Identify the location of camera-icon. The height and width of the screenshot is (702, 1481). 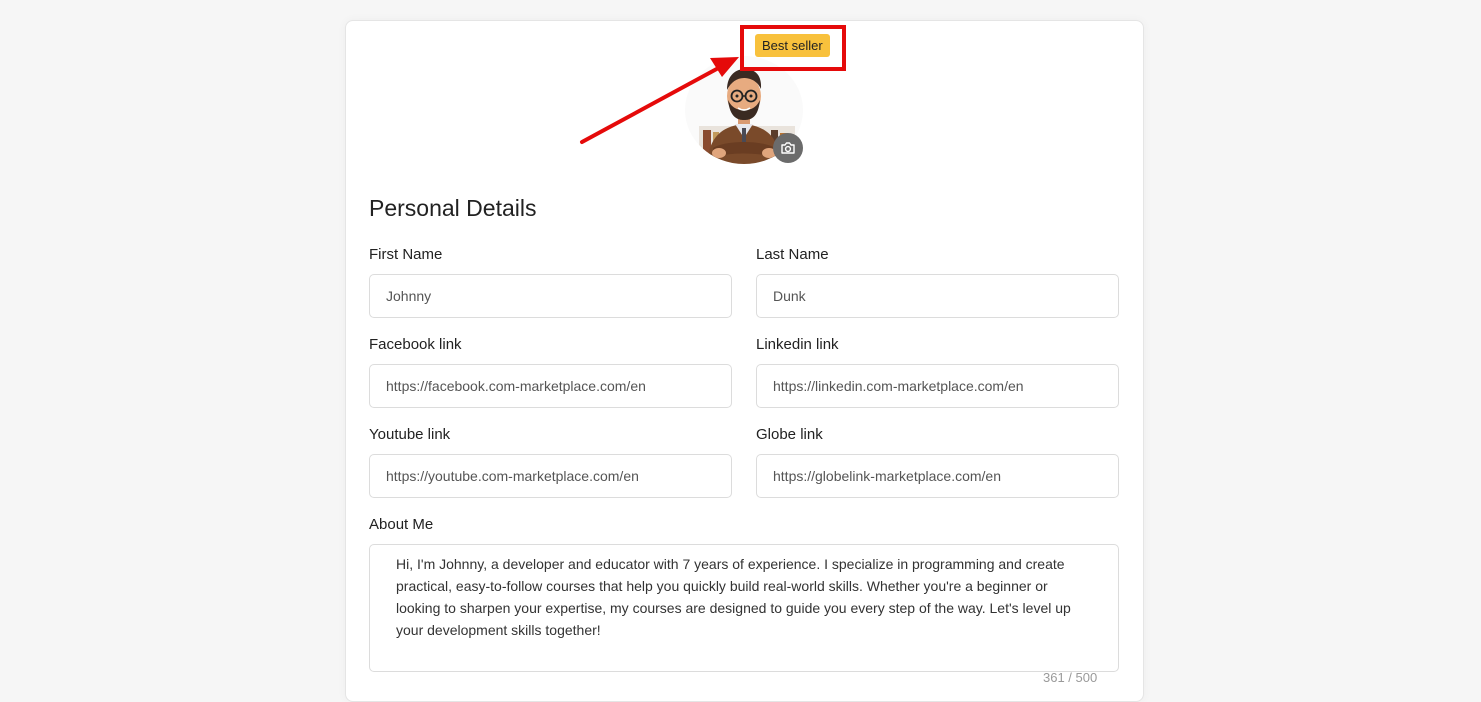
(788, 148).